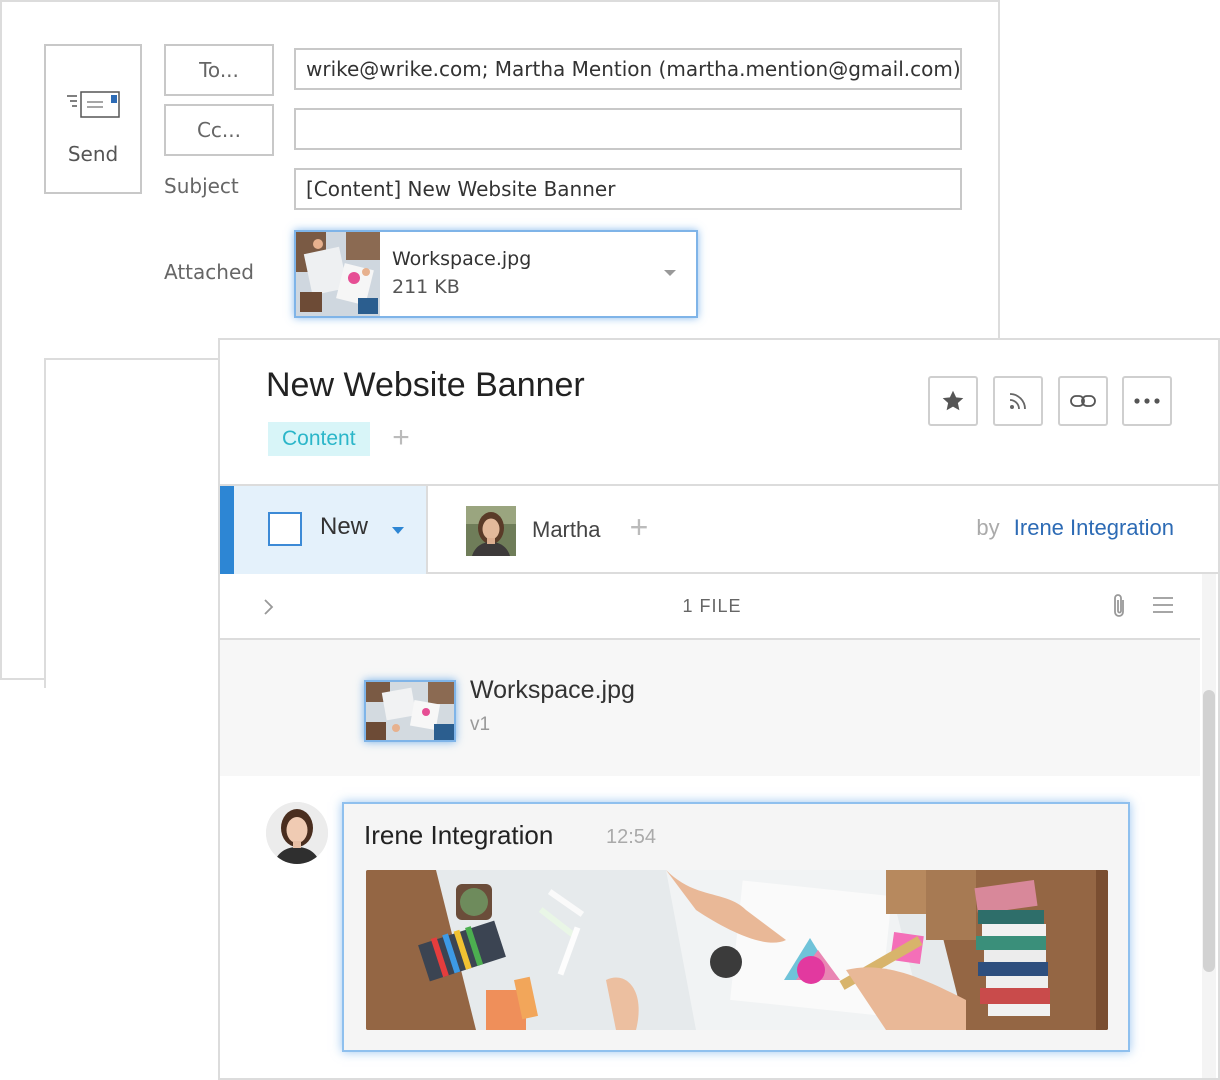  What do you see at coordinates (227, 530) in the screenshot?
I see `status-color-bar` at bounding box center [227, 530].